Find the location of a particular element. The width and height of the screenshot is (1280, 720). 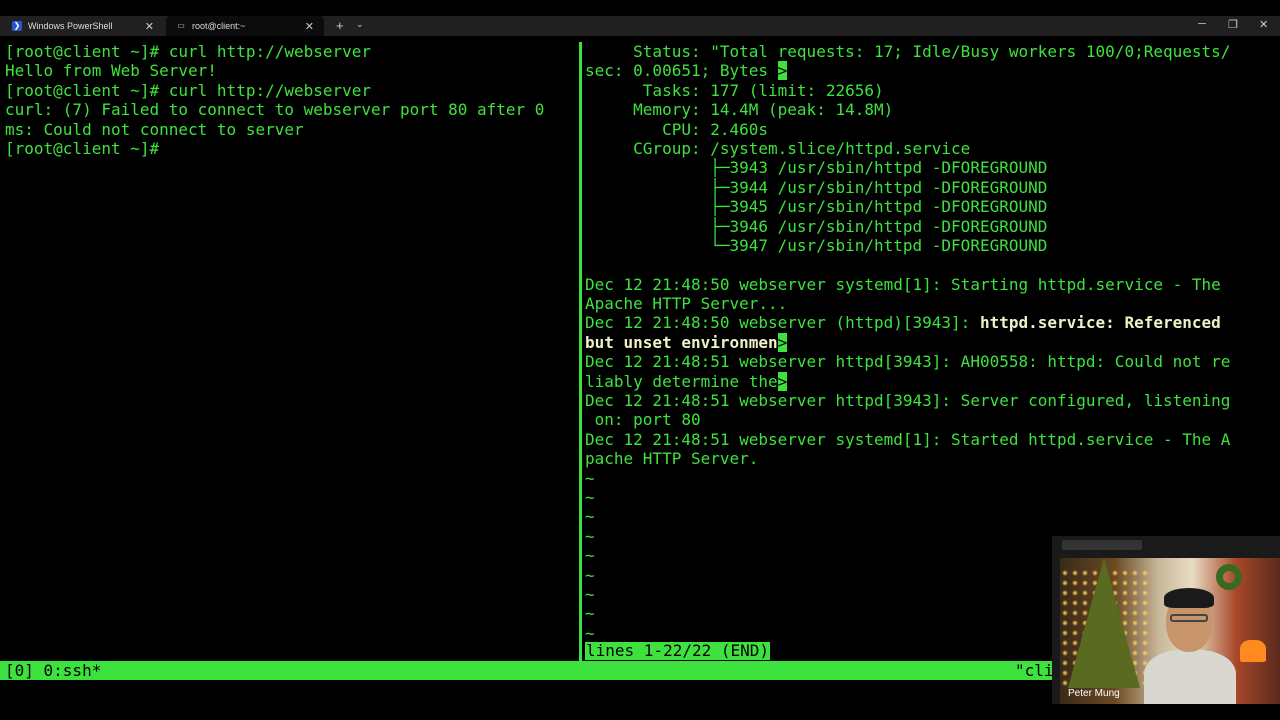

terminal-prompt: [root@client ~]# is located at coordinates (82, 148).